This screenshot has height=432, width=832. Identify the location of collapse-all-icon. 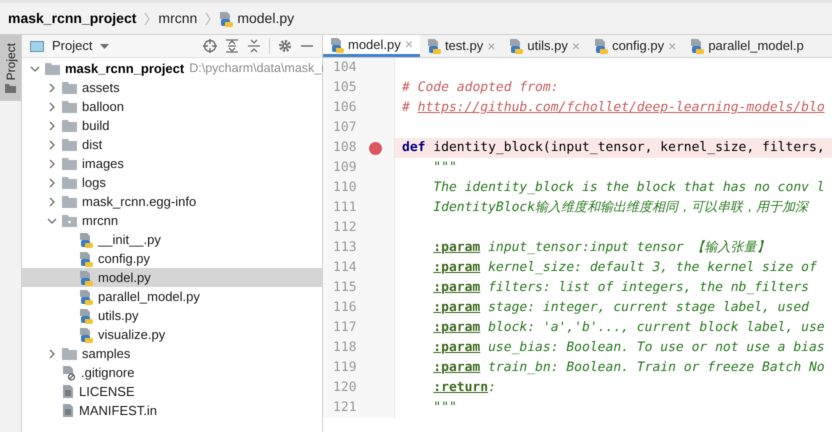
(254, 46).